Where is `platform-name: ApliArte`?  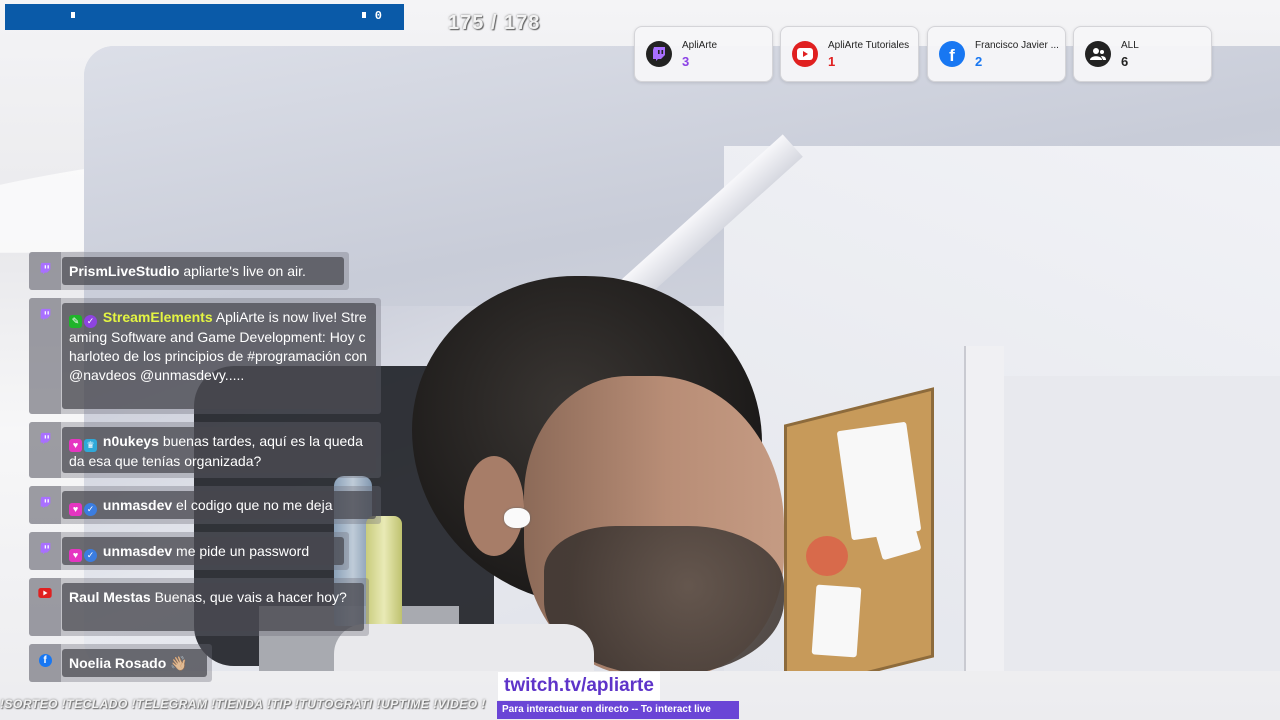
platform-name: ApliArte is located at coordinates (700, 45).